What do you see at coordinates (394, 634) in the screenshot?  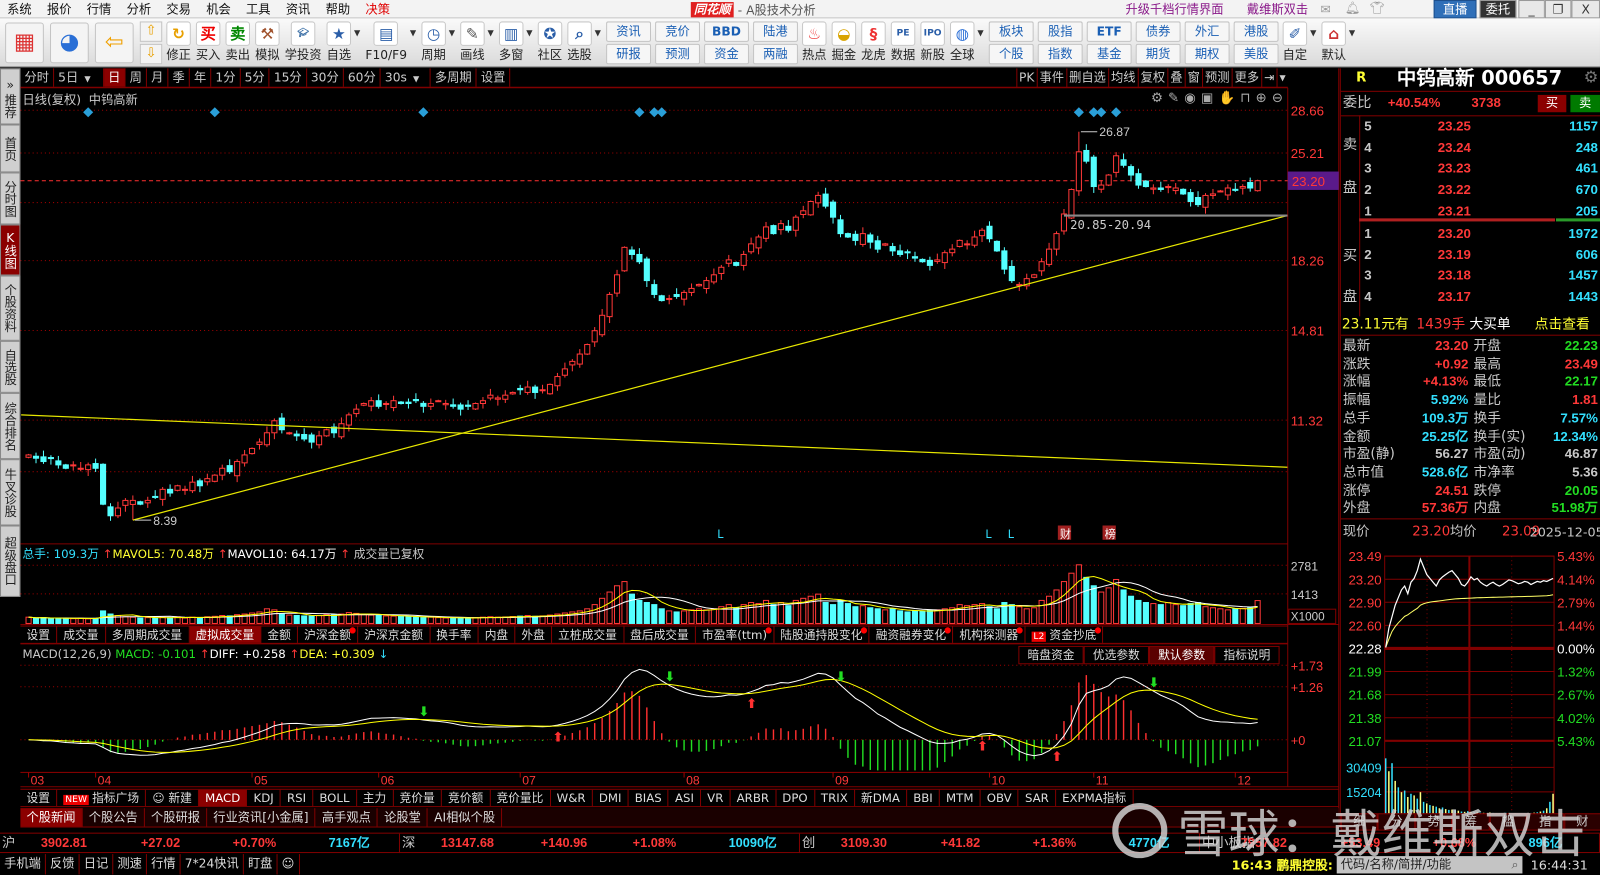 I see `volume-tab: 沪深京金额` at bounding box center [394, 634].